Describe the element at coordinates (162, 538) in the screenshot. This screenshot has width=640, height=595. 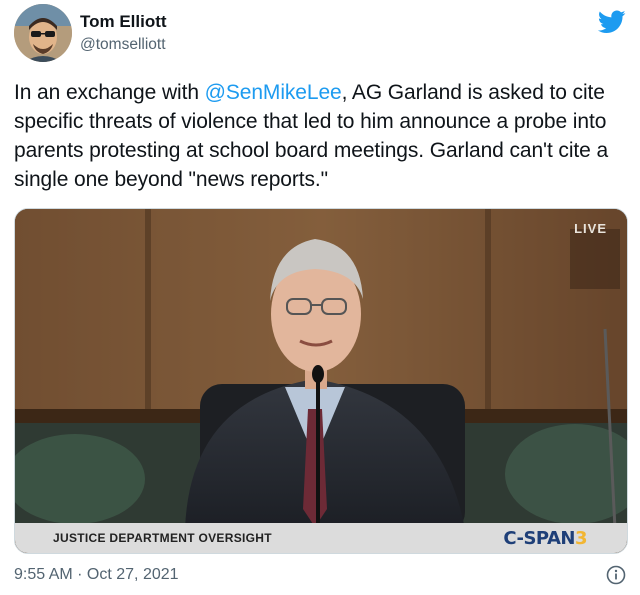
I see `video-caption: JUSTICE DEPARTMENT OVERSIGHT` at that location.